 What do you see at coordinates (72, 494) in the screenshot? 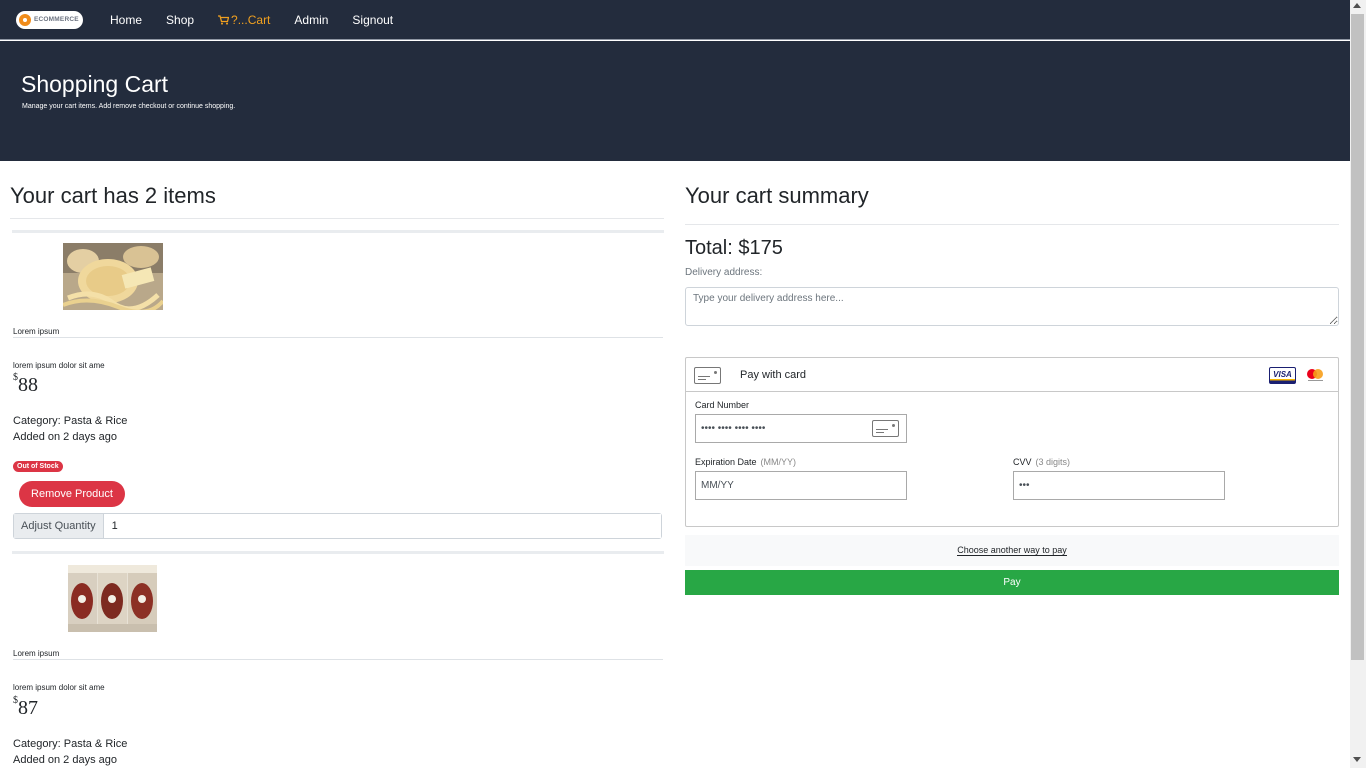
I see `remove-product-button: Remove Product` at bounding box center [72, 494].